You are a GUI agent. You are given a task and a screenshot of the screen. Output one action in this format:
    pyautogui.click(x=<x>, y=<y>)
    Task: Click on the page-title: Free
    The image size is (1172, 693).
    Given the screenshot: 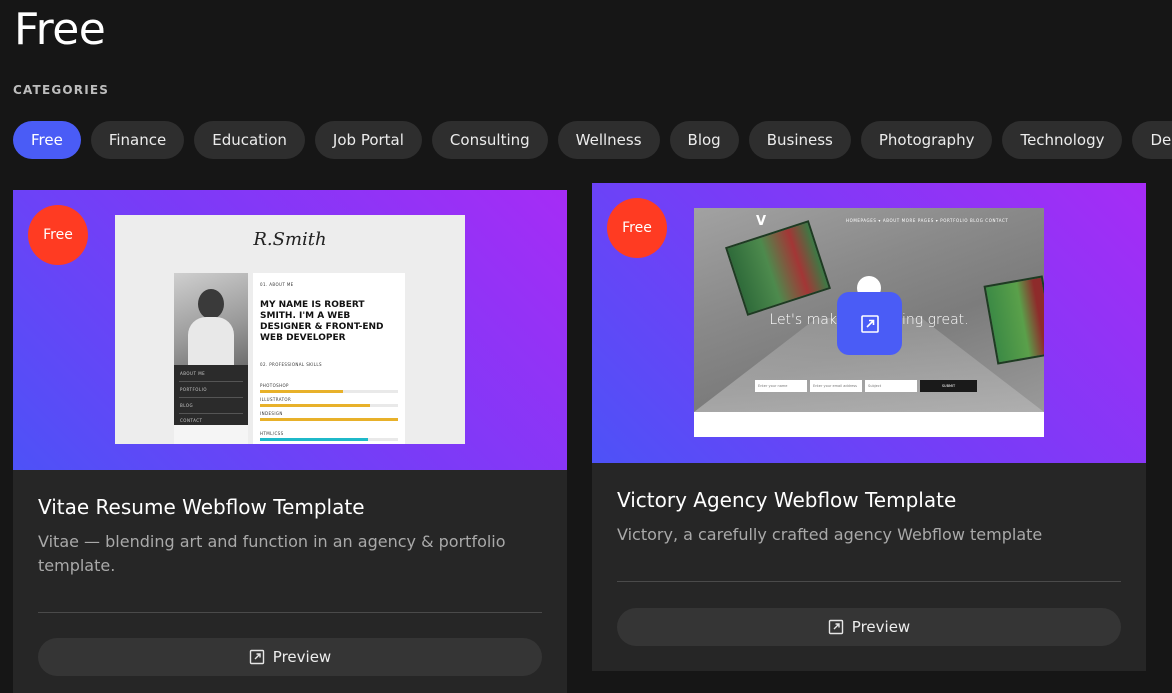 What is the action you would take?
    pyautogui.click(x=60, y=29)
    